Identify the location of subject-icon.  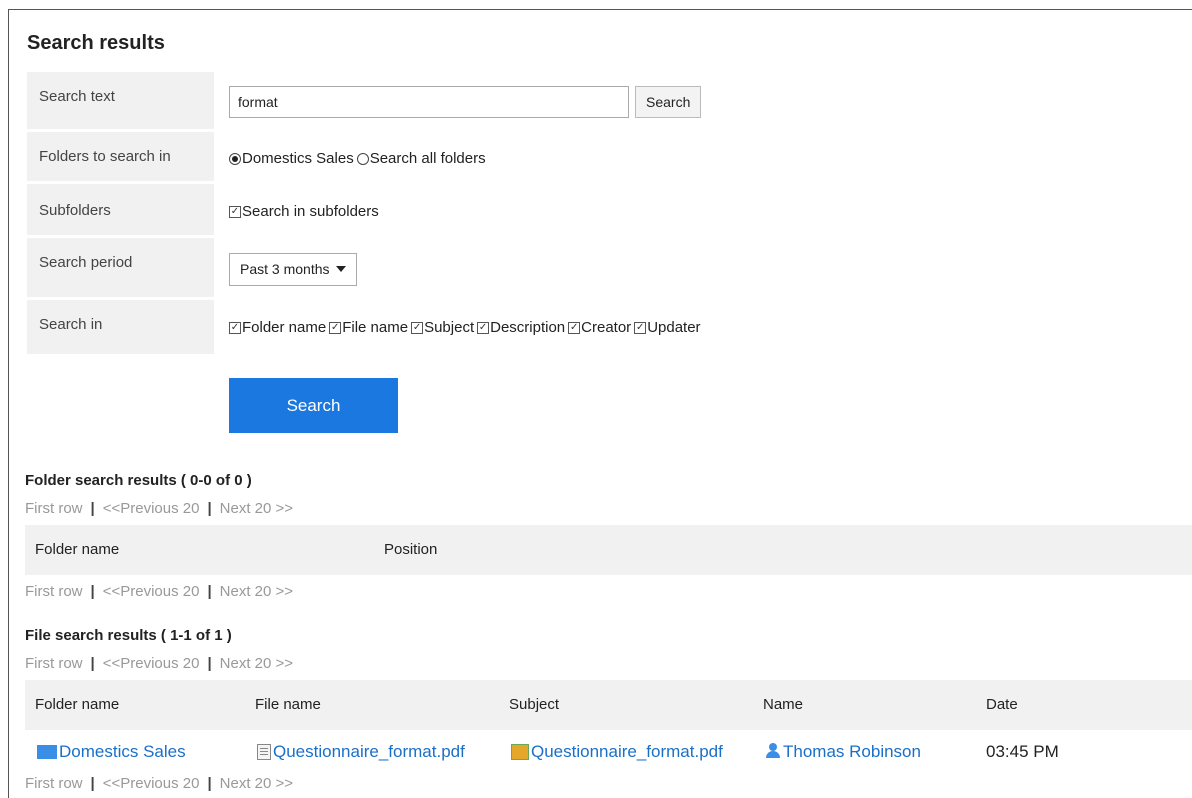
(520, 751).